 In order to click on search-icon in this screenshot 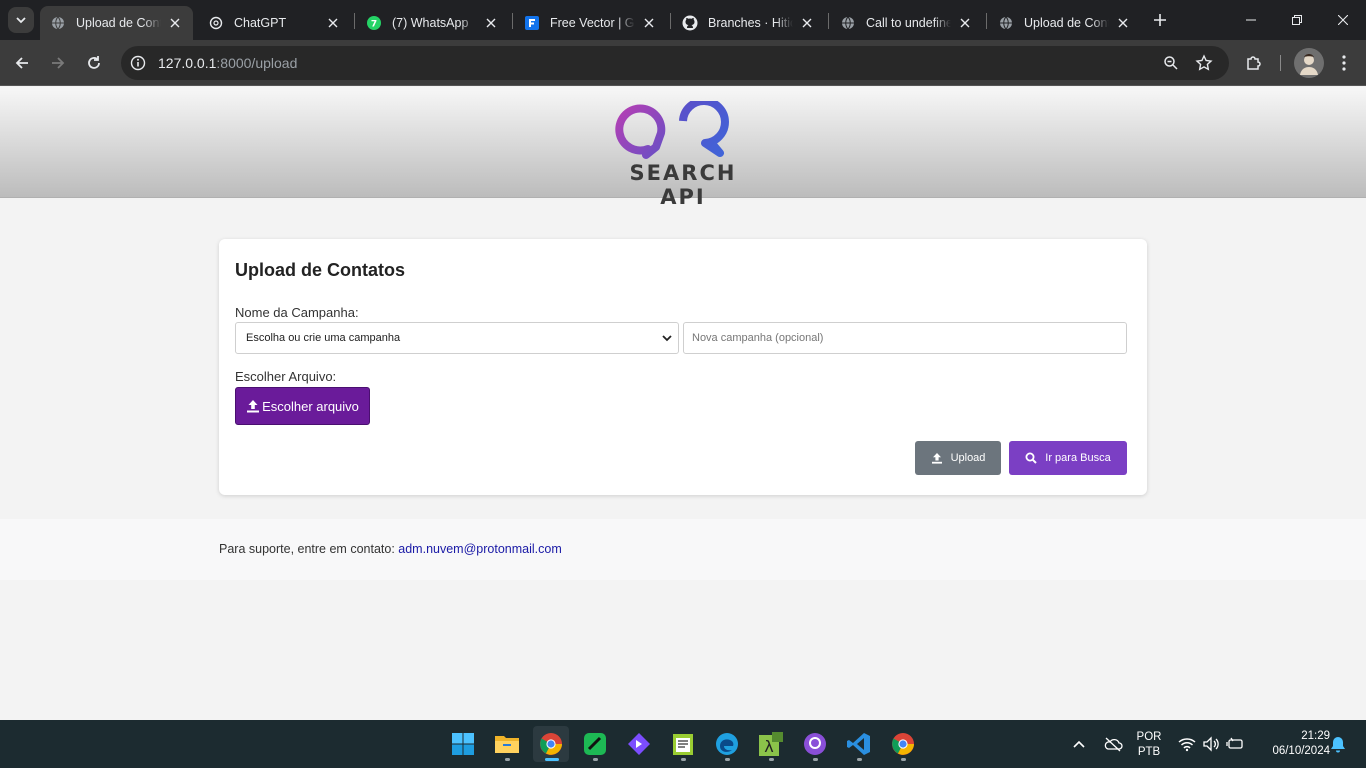, I will do `click(1031, 458)`.